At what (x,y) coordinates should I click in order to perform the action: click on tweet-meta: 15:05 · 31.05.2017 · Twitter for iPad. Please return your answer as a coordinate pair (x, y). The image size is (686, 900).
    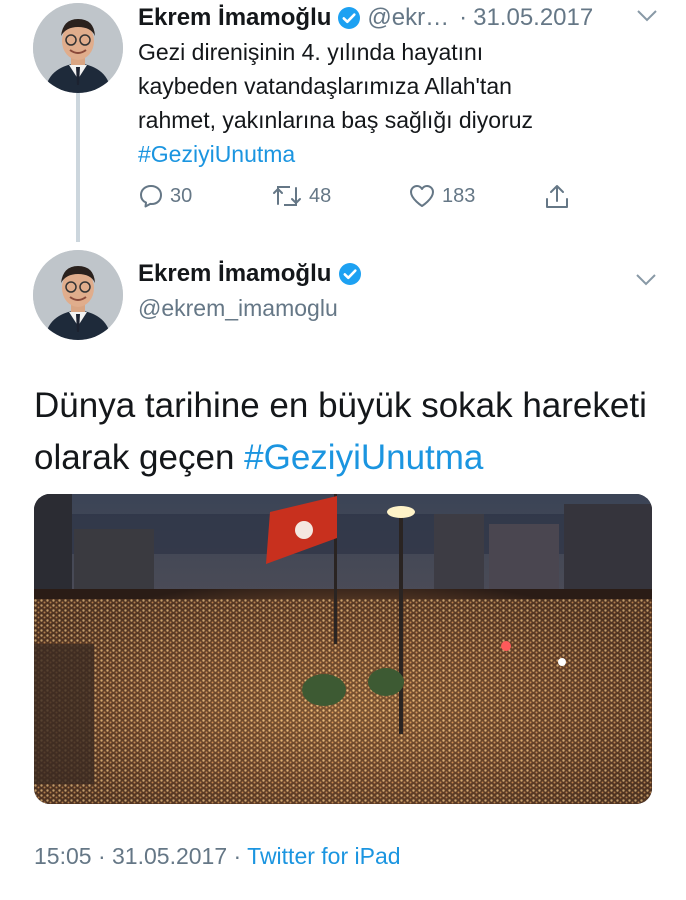
    Looking at the image, I should click on (217, 856).